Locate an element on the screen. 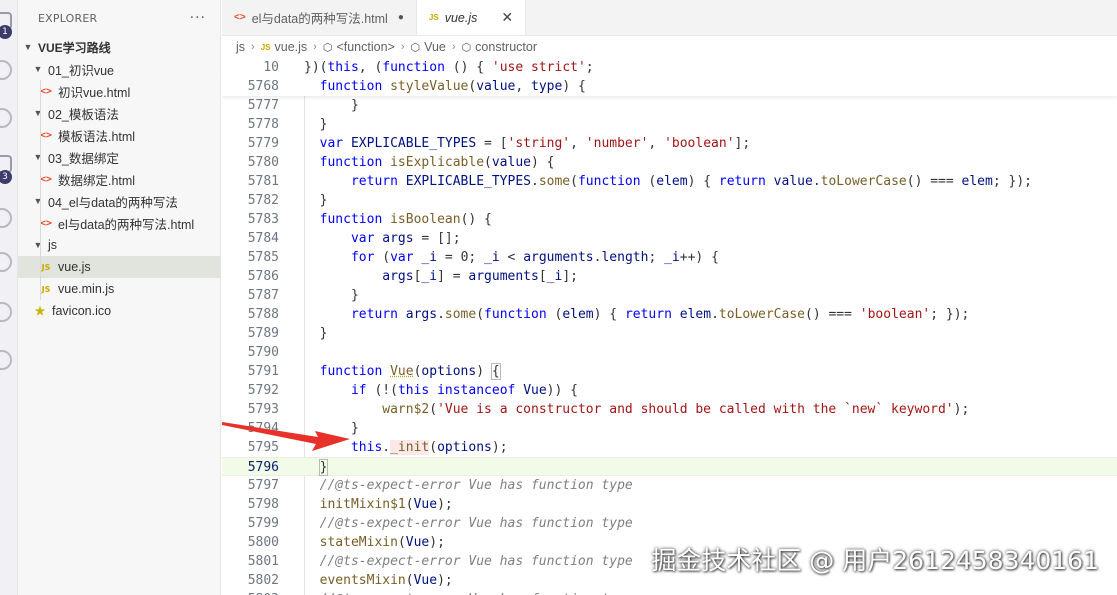  tree-file: ★ favicon.ico is located at coordinates (119, 311).